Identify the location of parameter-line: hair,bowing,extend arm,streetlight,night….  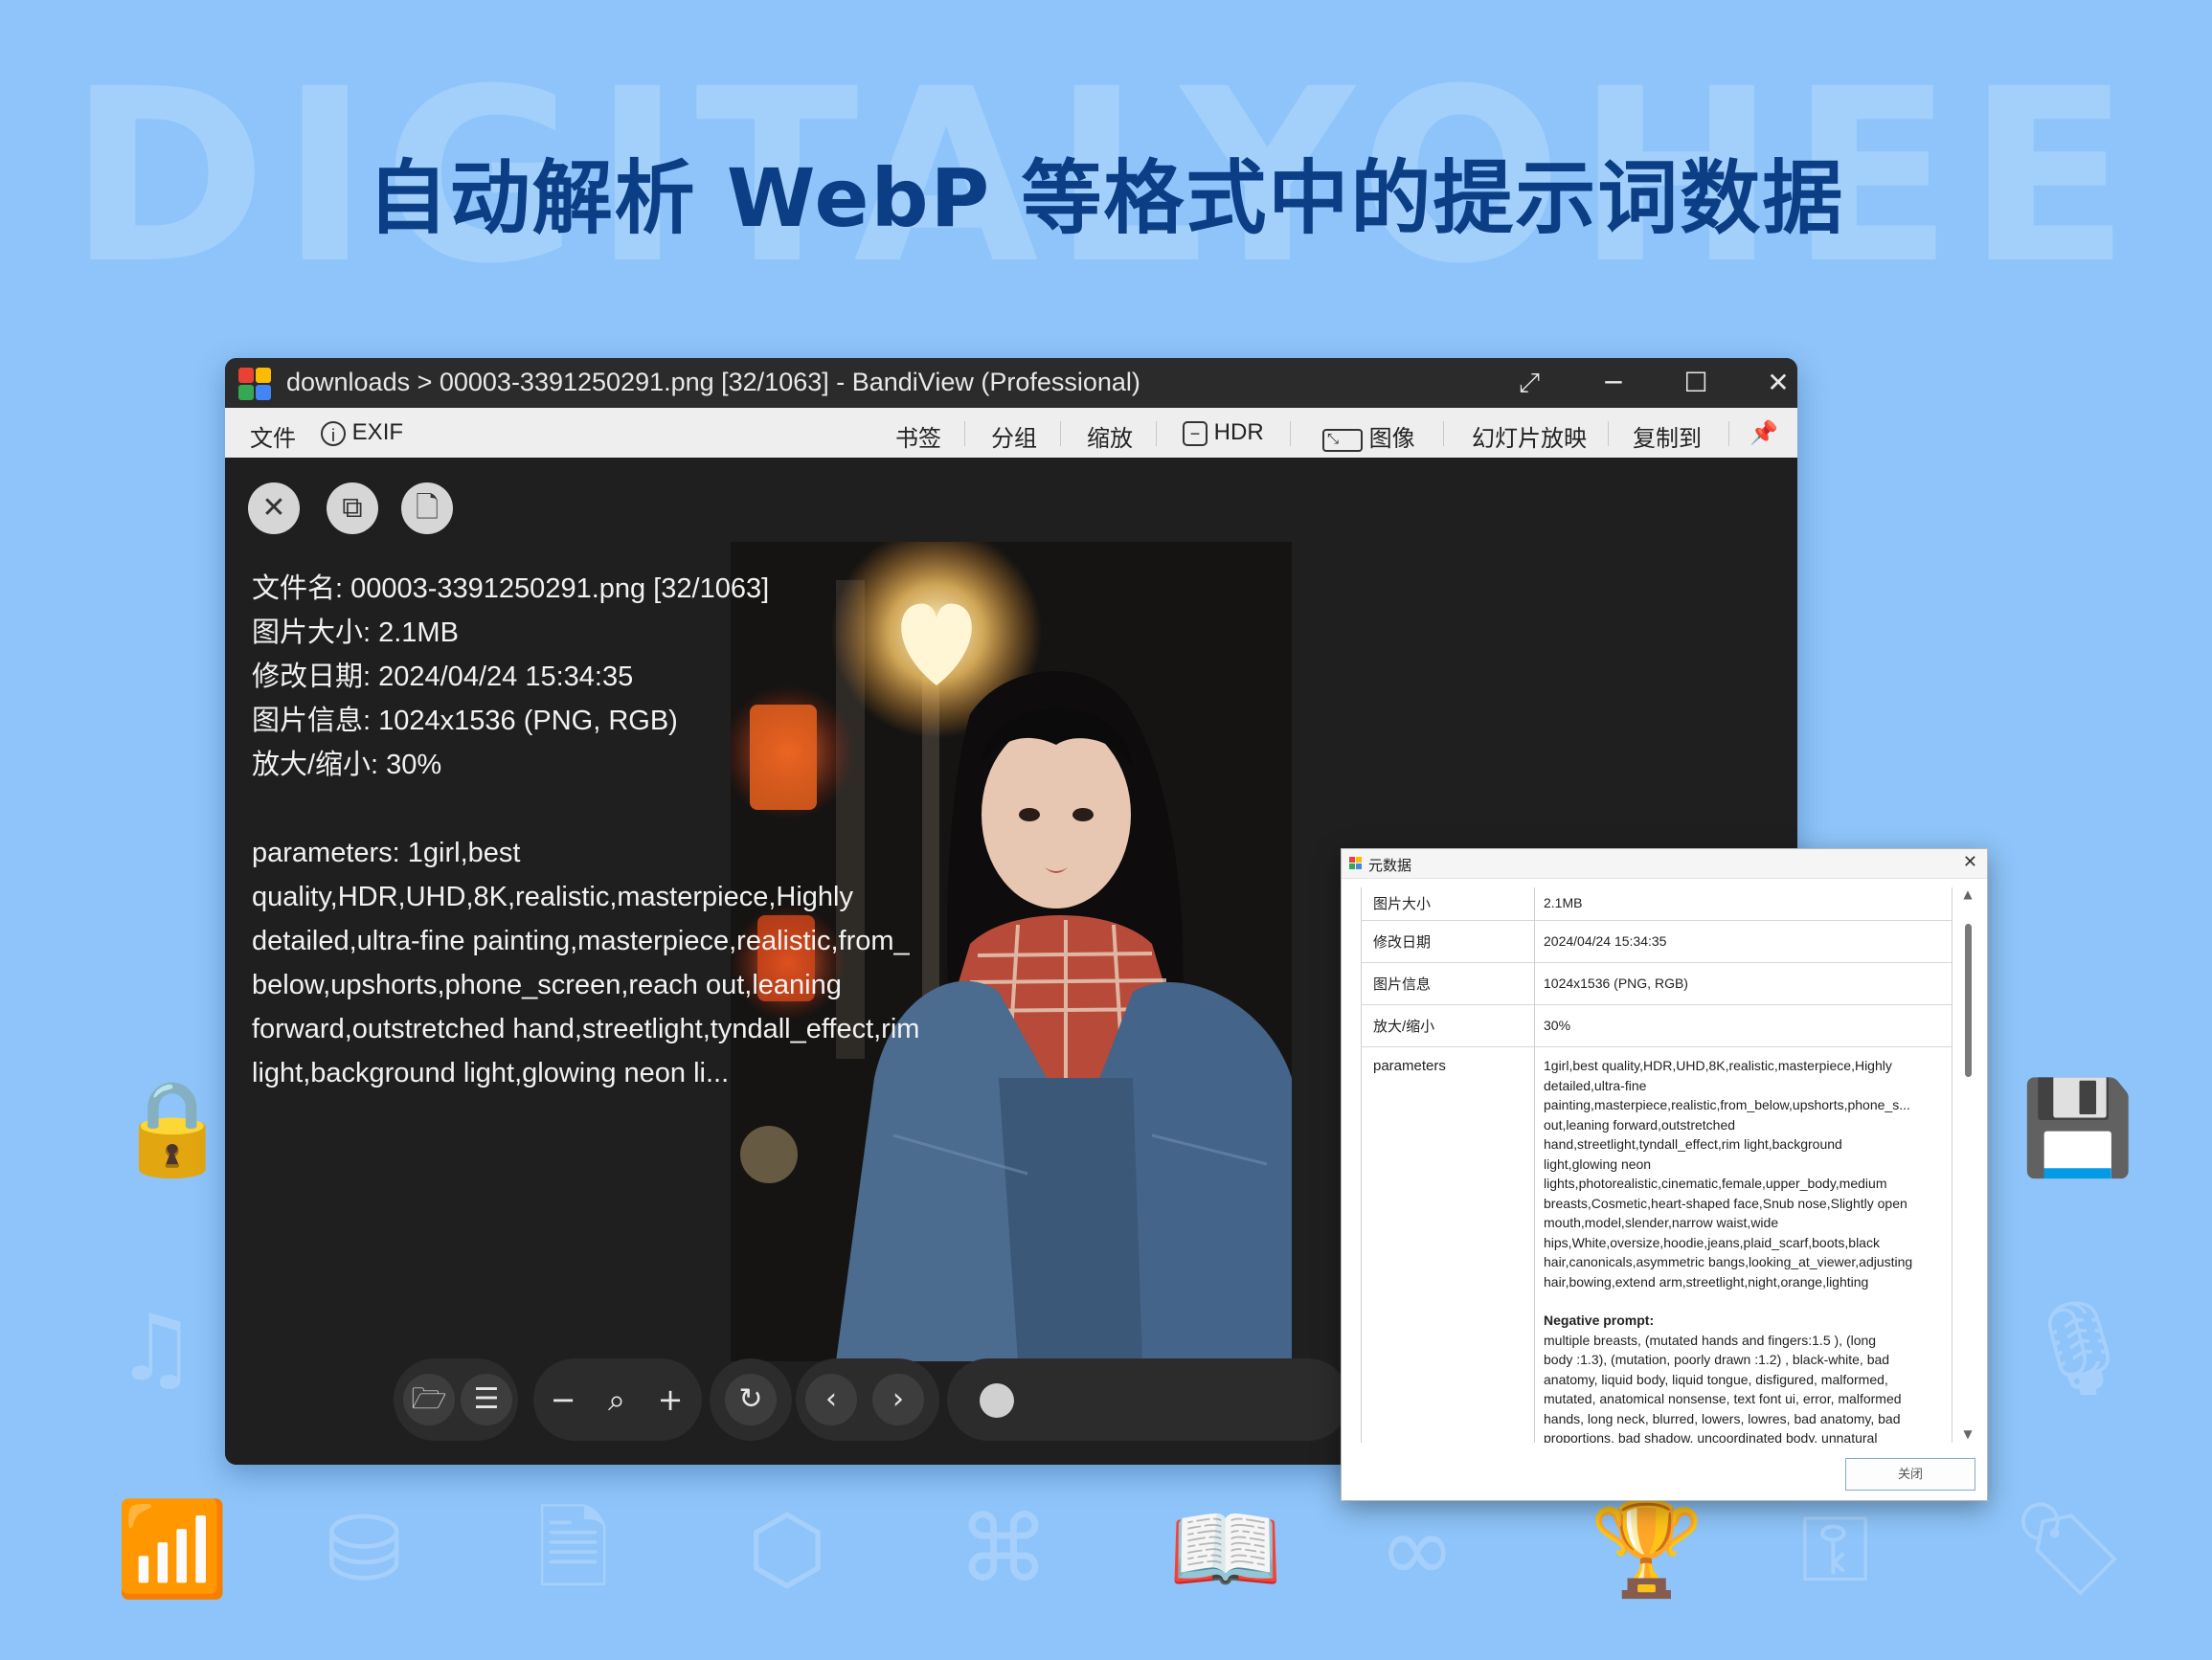
(1706, 1281).